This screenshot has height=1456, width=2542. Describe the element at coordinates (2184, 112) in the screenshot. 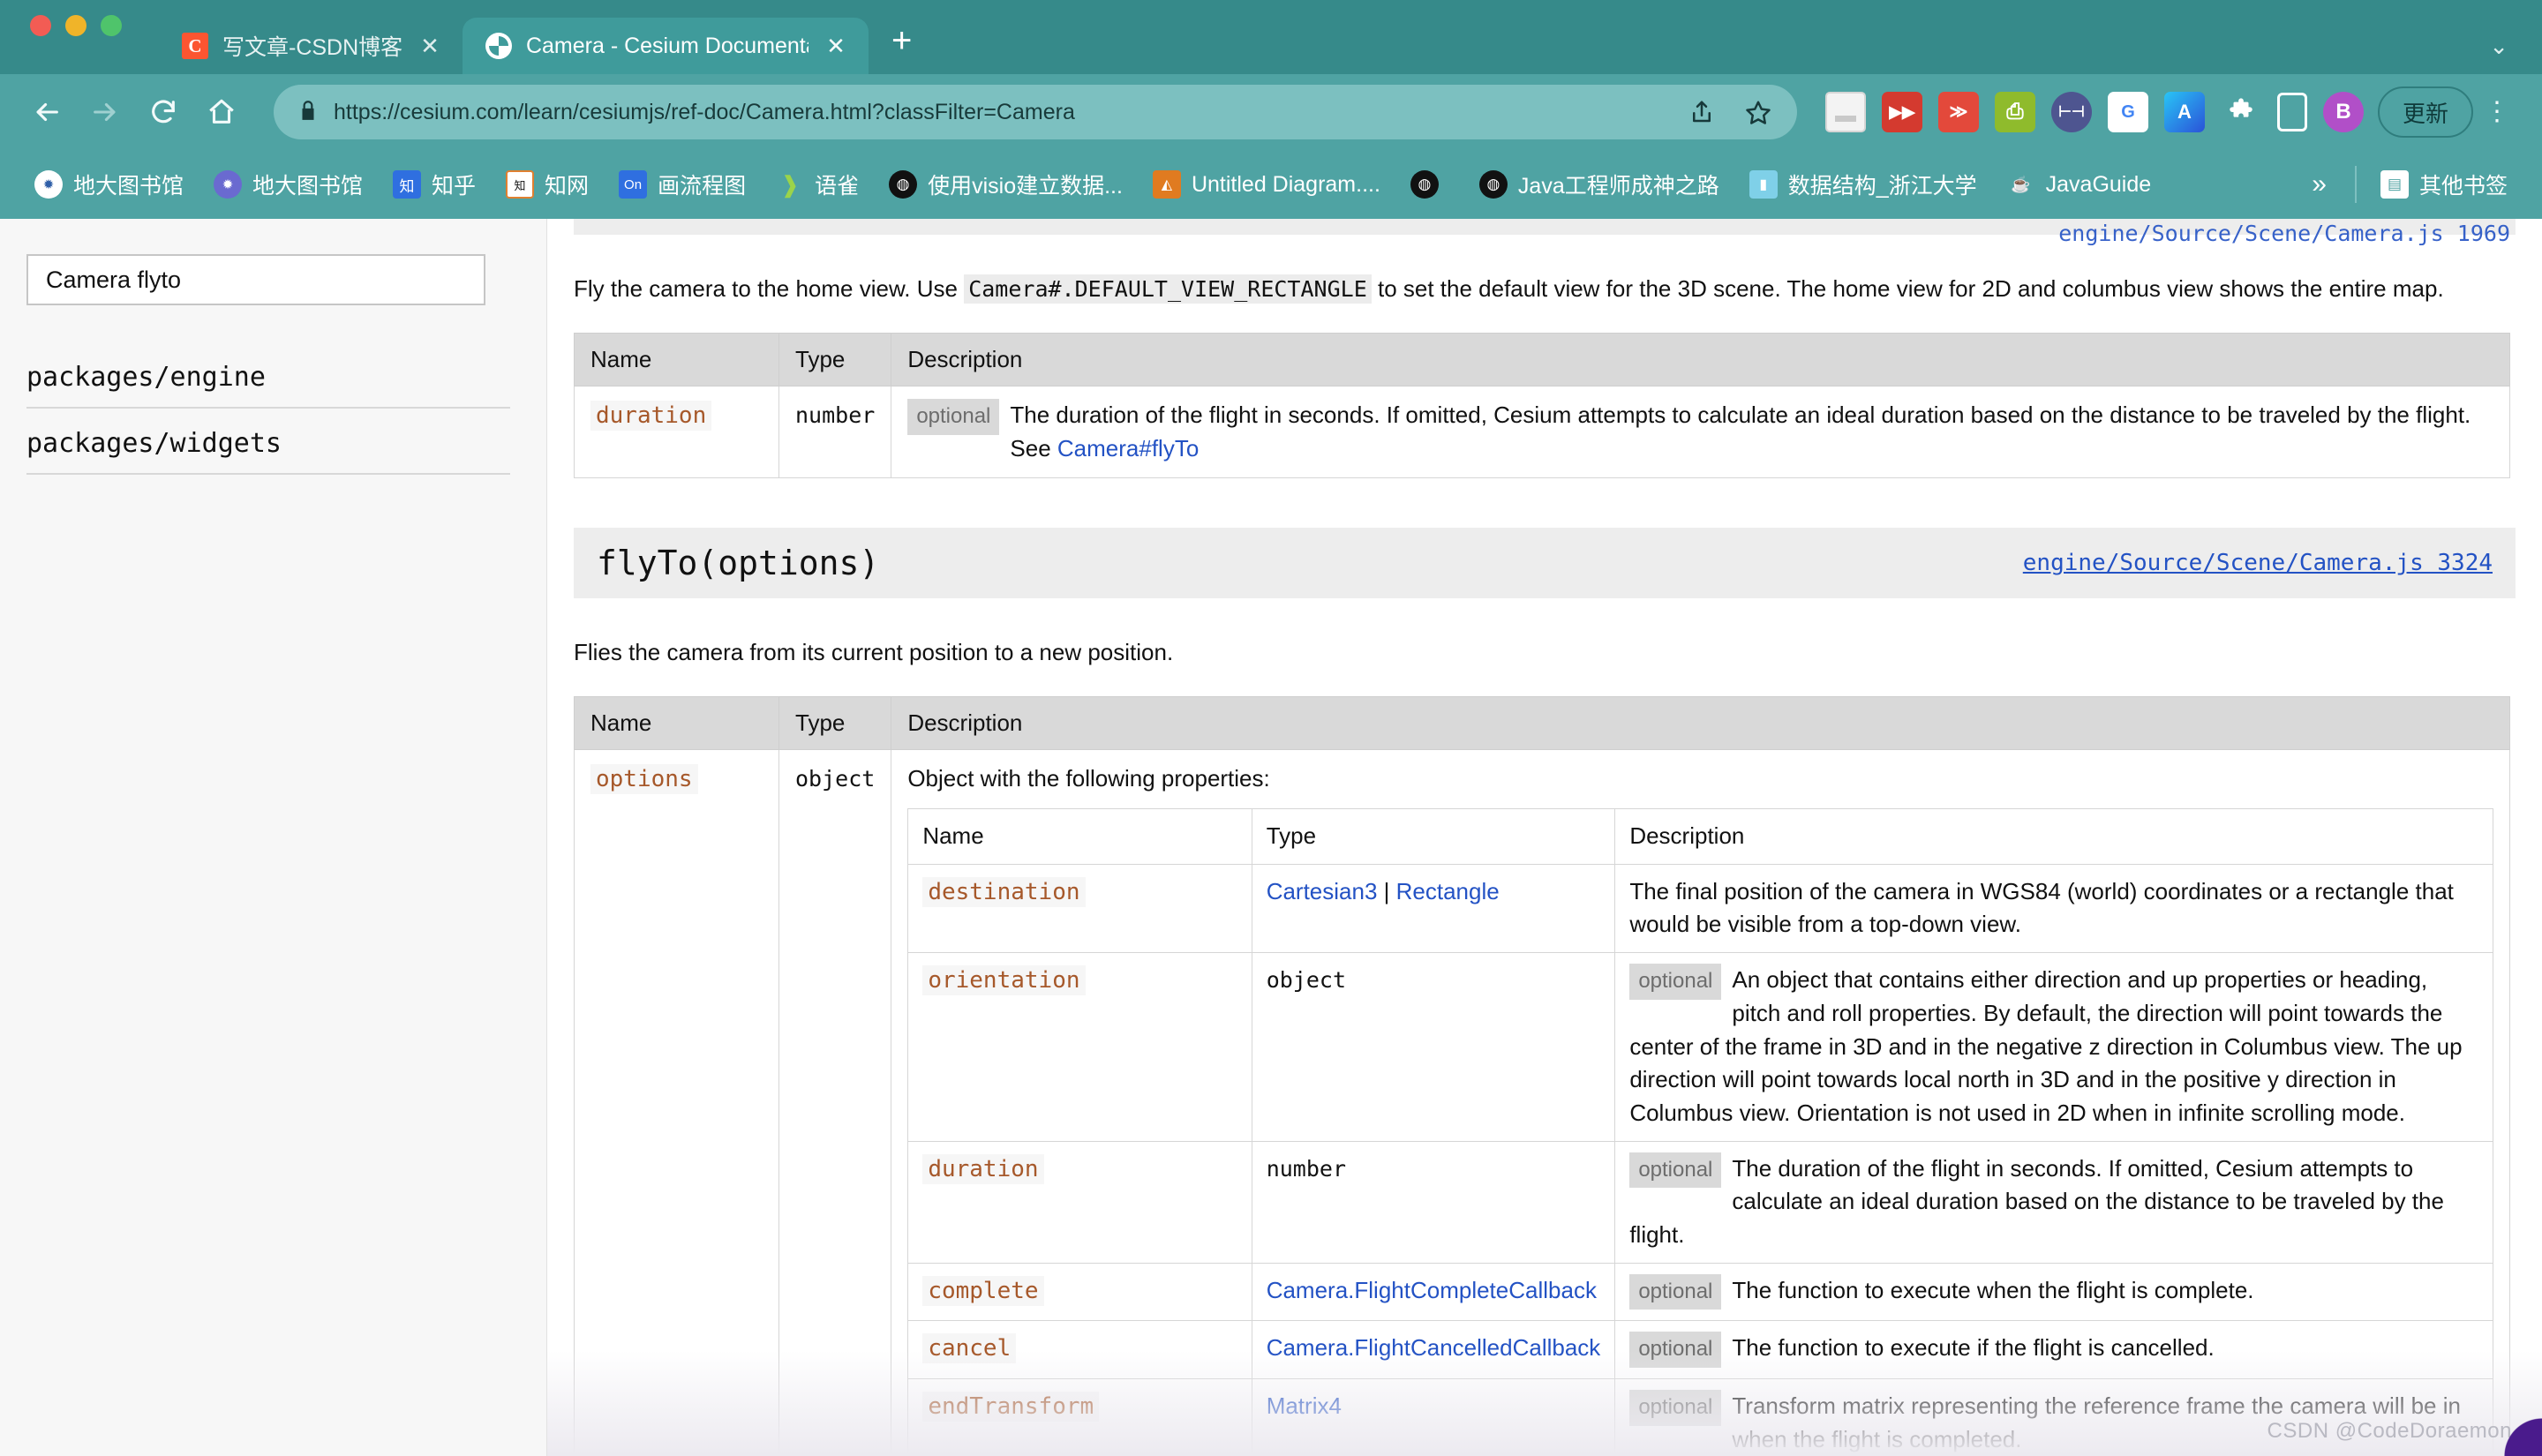

I see `adblock-extension-icon: A` at that location.